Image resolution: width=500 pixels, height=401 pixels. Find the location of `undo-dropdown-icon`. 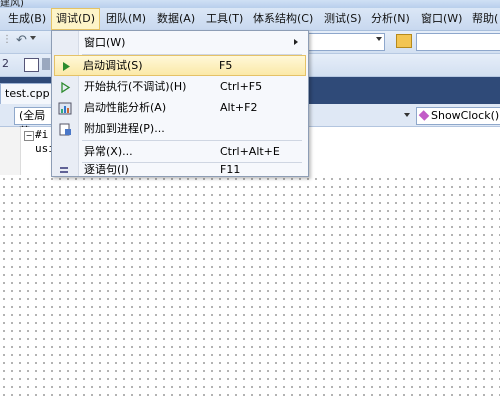

undo-dropdown-icon is located at coordinates (33, 38).